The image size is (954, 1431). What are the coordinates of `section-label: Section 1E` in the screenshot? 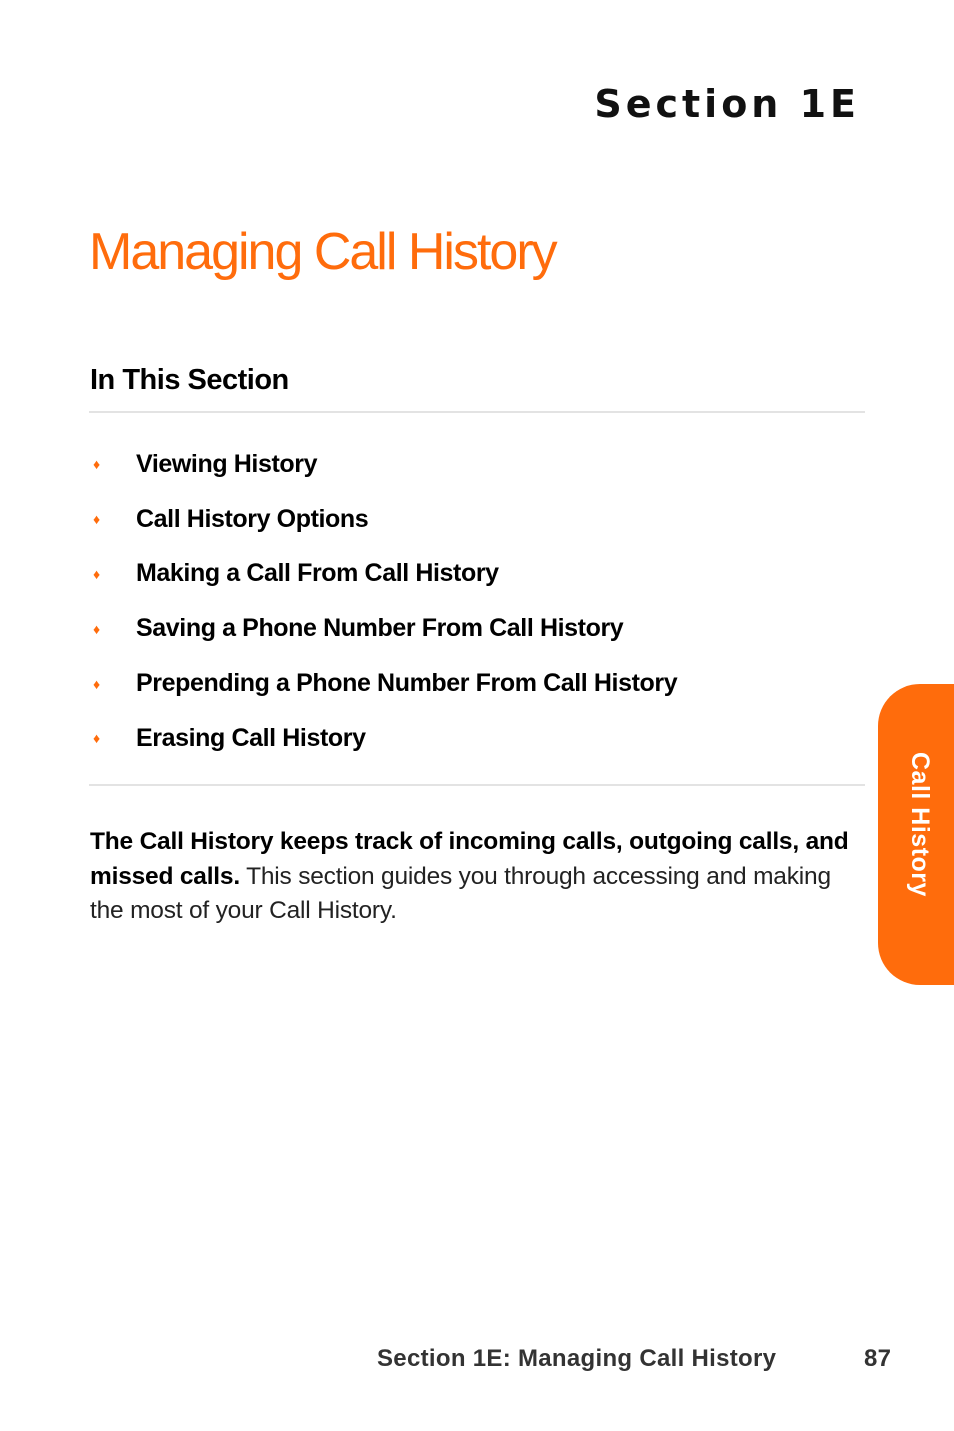 It's located at (727, 104).